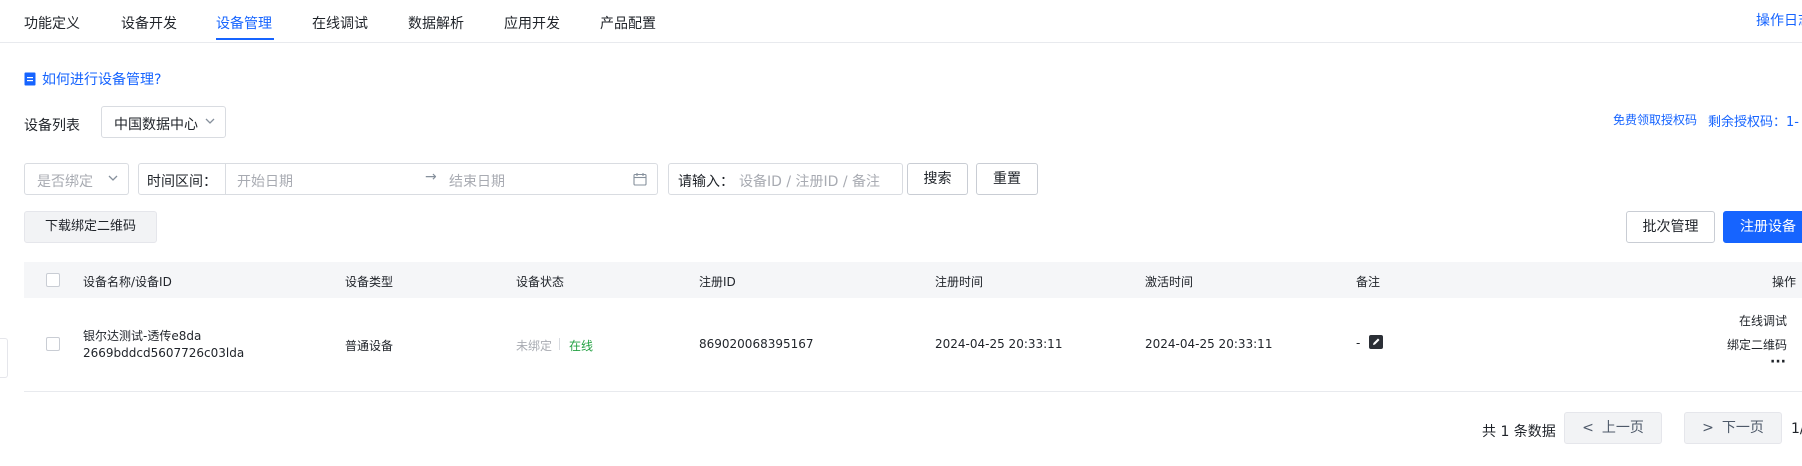 This screenshot has height=466, width=1802. I want to click on next-page-button: > 下一页, so click(1733, 428).